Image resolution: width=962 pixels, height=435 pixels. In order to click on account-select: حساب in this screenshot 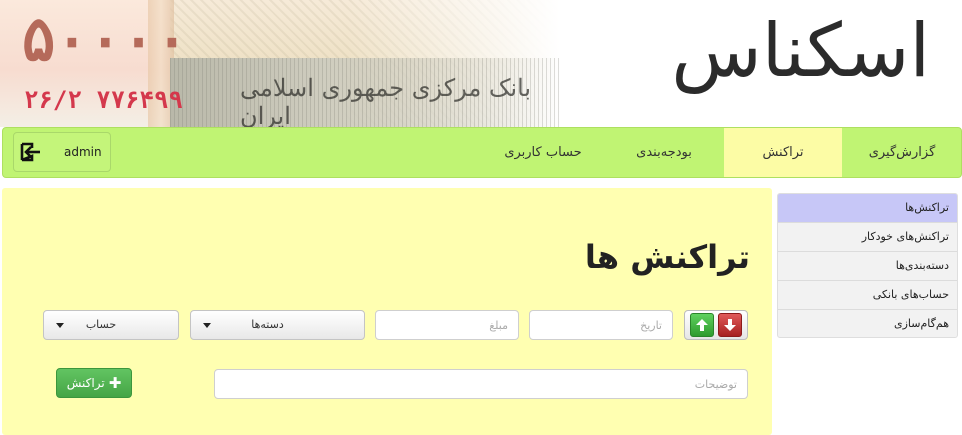, I will do `click(111, 325)`.